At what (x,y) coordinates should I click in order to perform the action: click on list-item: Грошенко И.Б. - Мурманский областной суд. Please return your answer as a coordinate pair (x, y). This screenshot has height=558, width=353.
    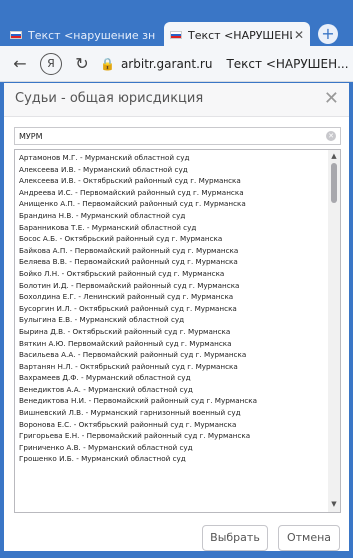
    Looking at the image, I should click on (171, 459).